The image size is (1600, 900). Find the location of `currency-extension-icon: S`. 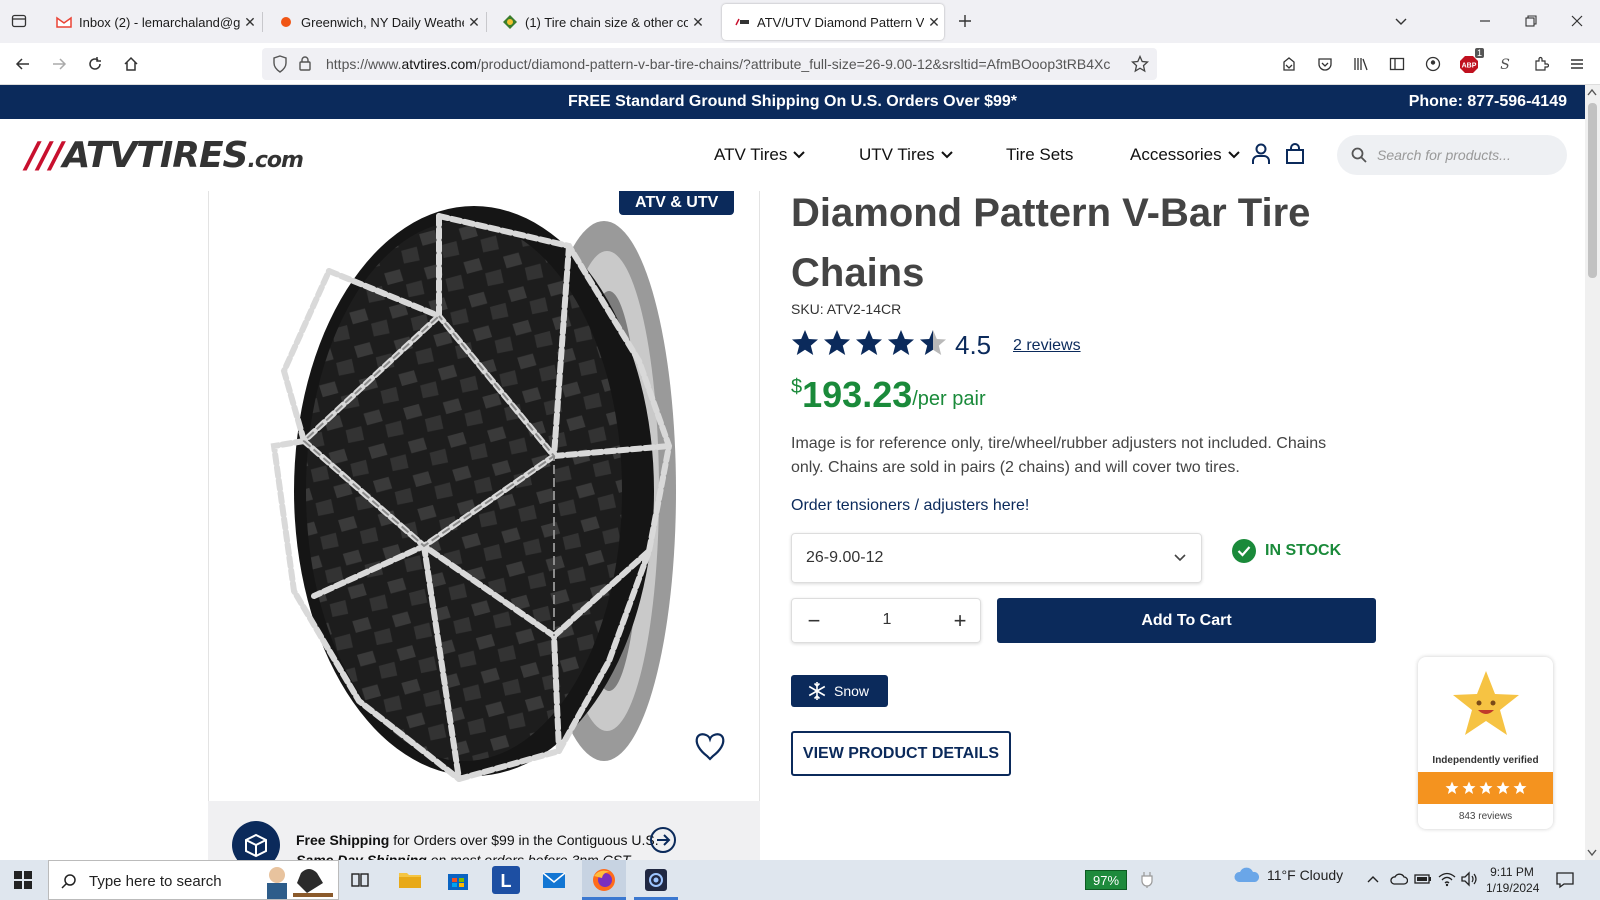

currency-extension-icon: S is located at coordinates (1505, 64).